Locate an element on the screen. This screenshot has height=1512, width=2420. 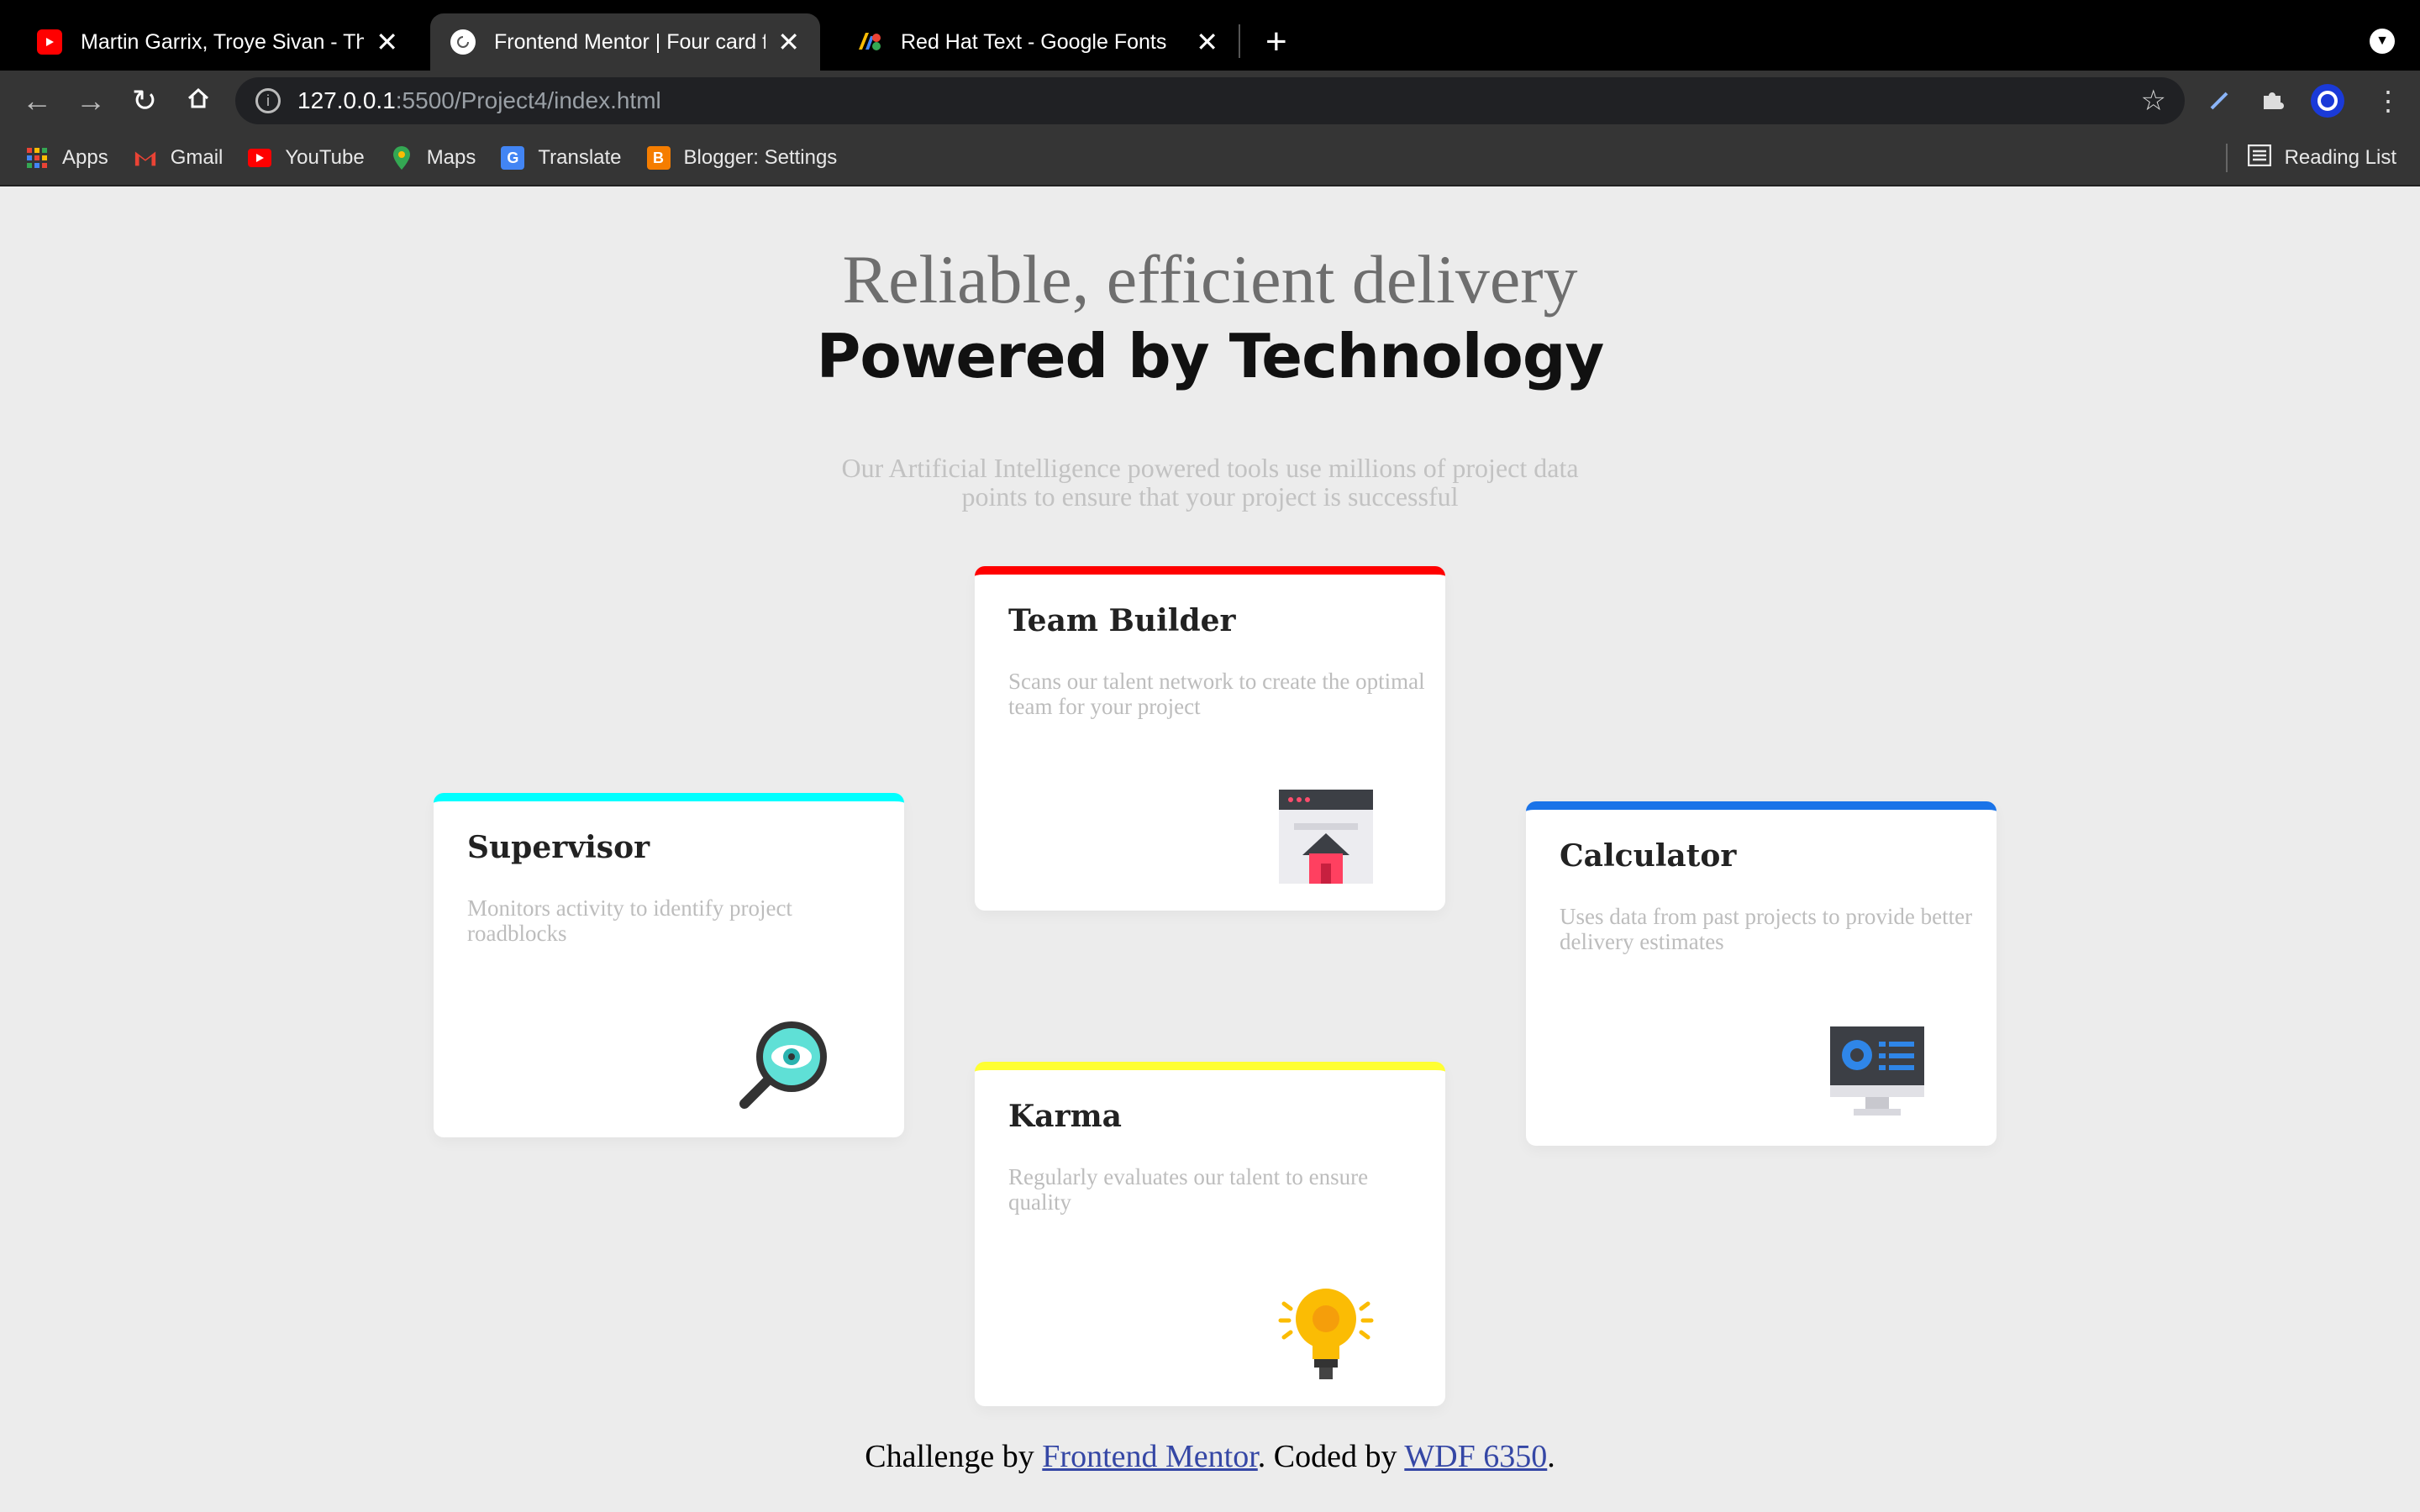
tab-youtube: Martin Garrix, Troye Sivan - The ✕ is located at coordinates (218, 42).